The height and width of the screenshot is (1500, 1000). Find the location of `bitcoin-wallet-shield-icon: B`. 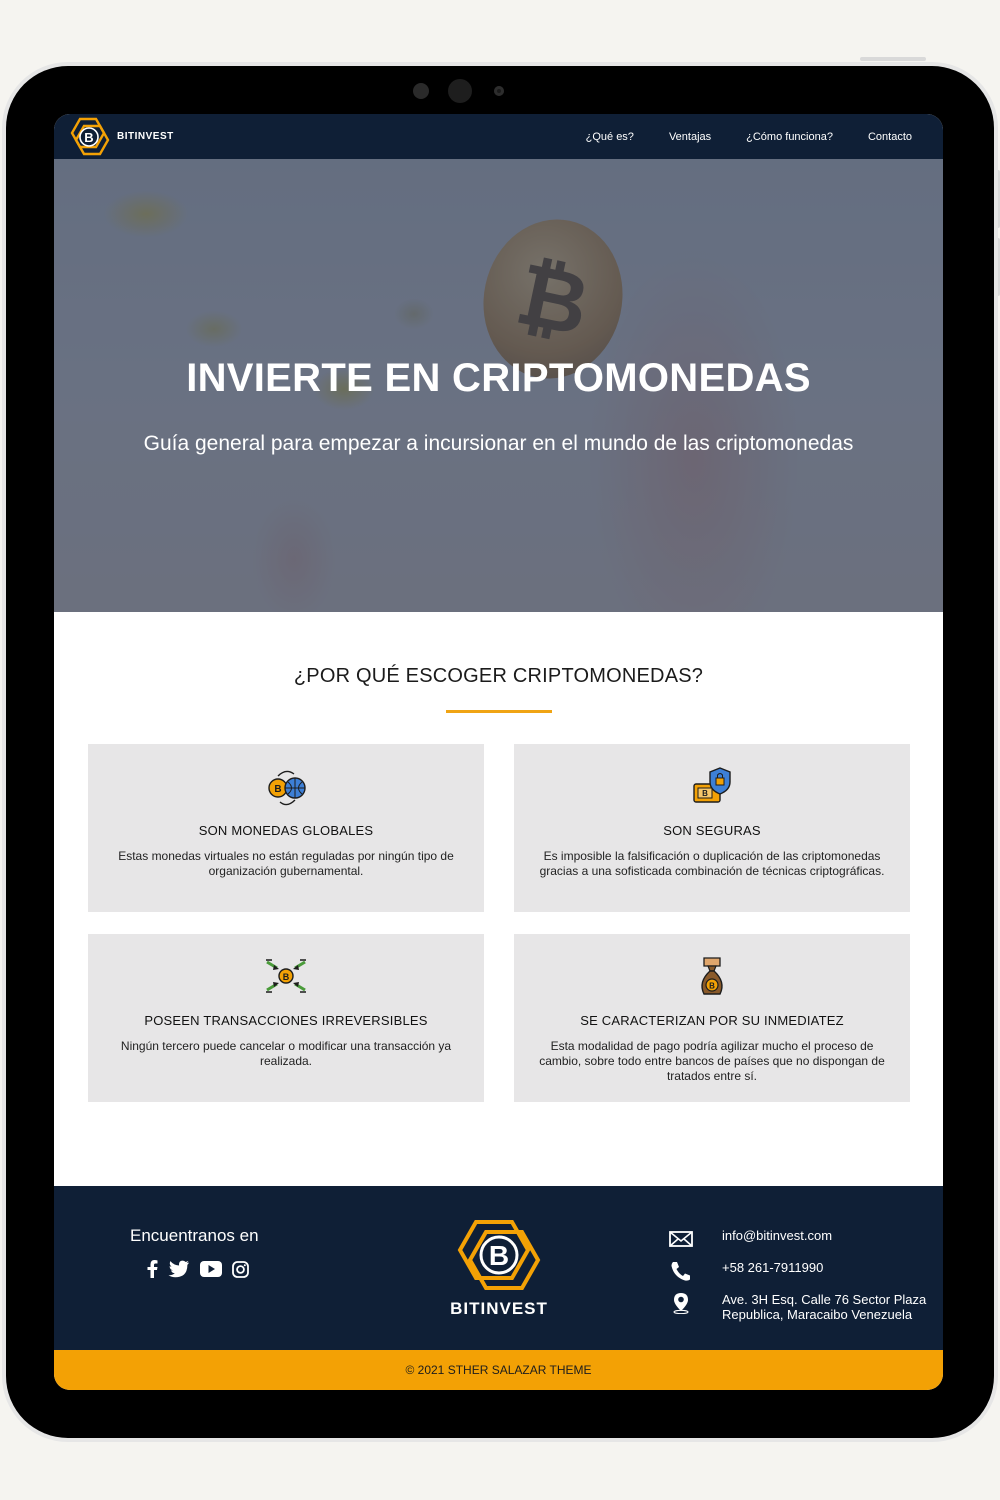

bitcoin-wallet-shield-icon: B is located at coordinates (712, 785).